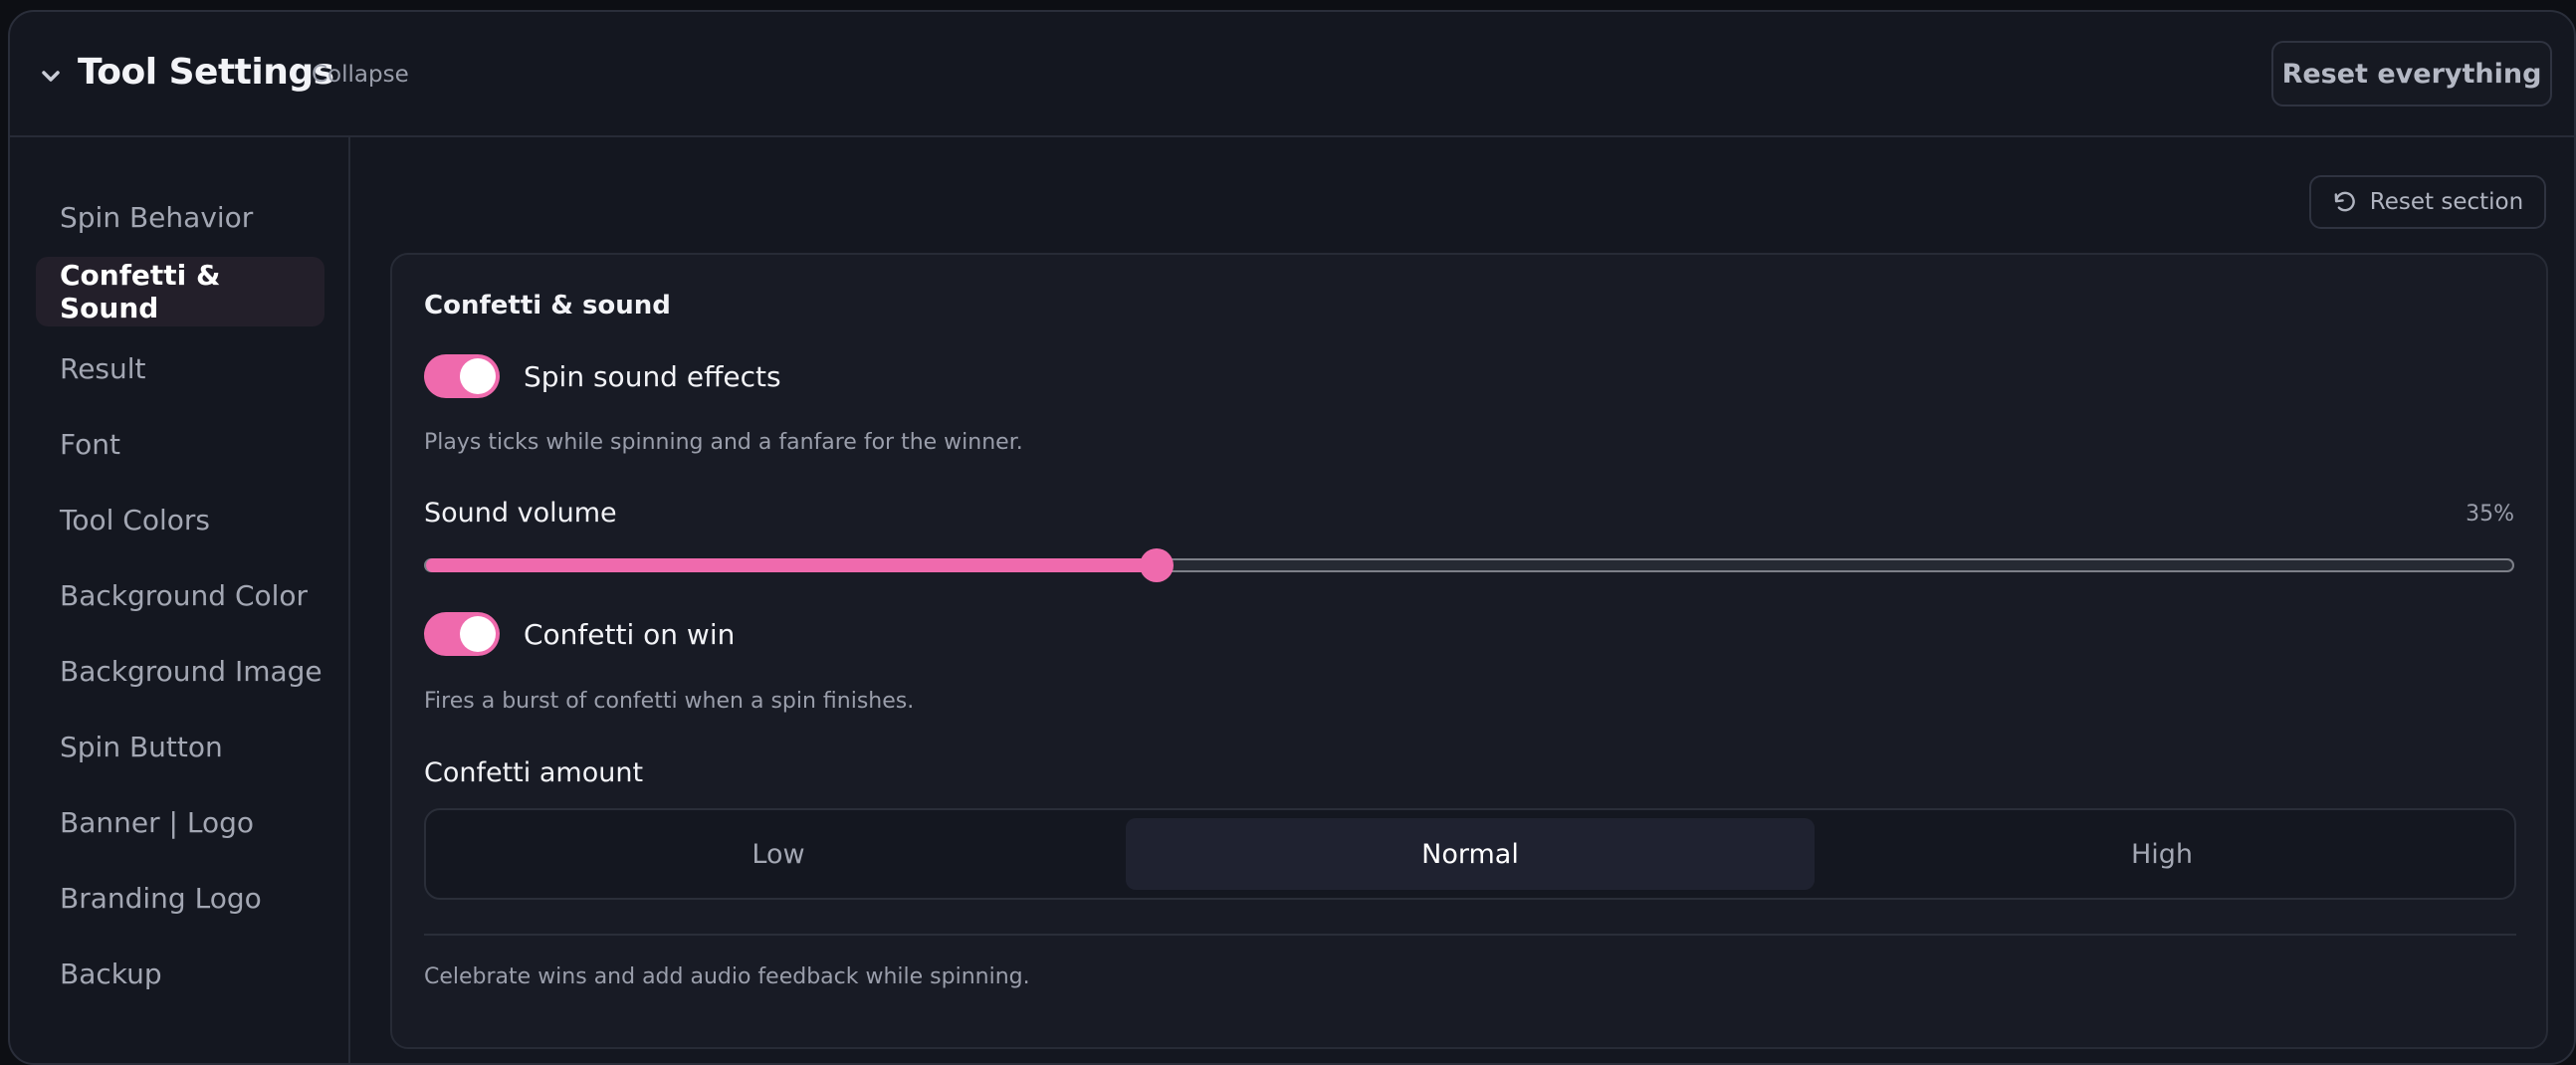 This screenshot has width=2576, height=1065. Describe the element at coordinates (1156, 565) in the screenshot. I see `volume-slider-thumb` at that location.